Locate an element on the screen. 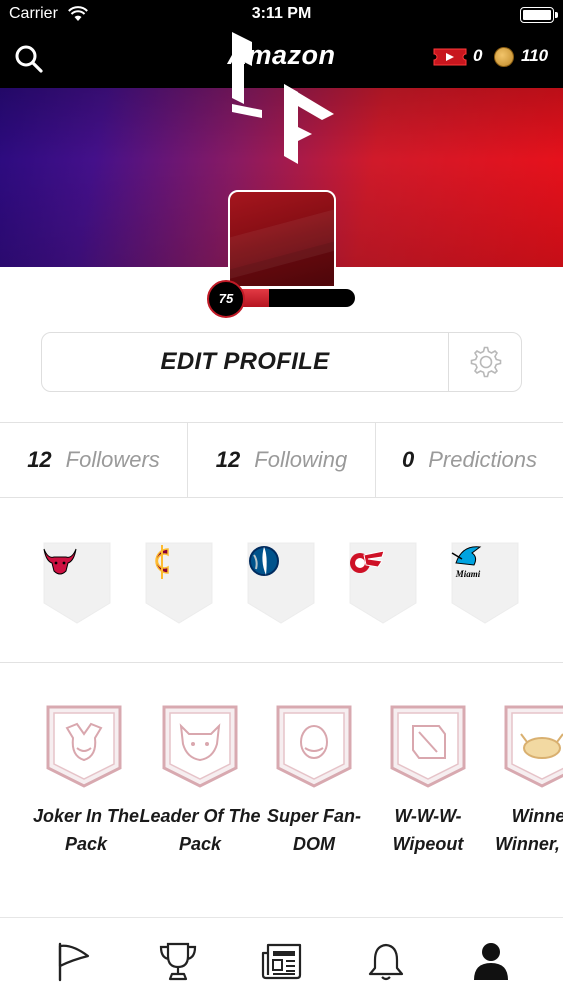 This screenshot has width=563, height=1000. settings-button is located at coordinates (485, 362).